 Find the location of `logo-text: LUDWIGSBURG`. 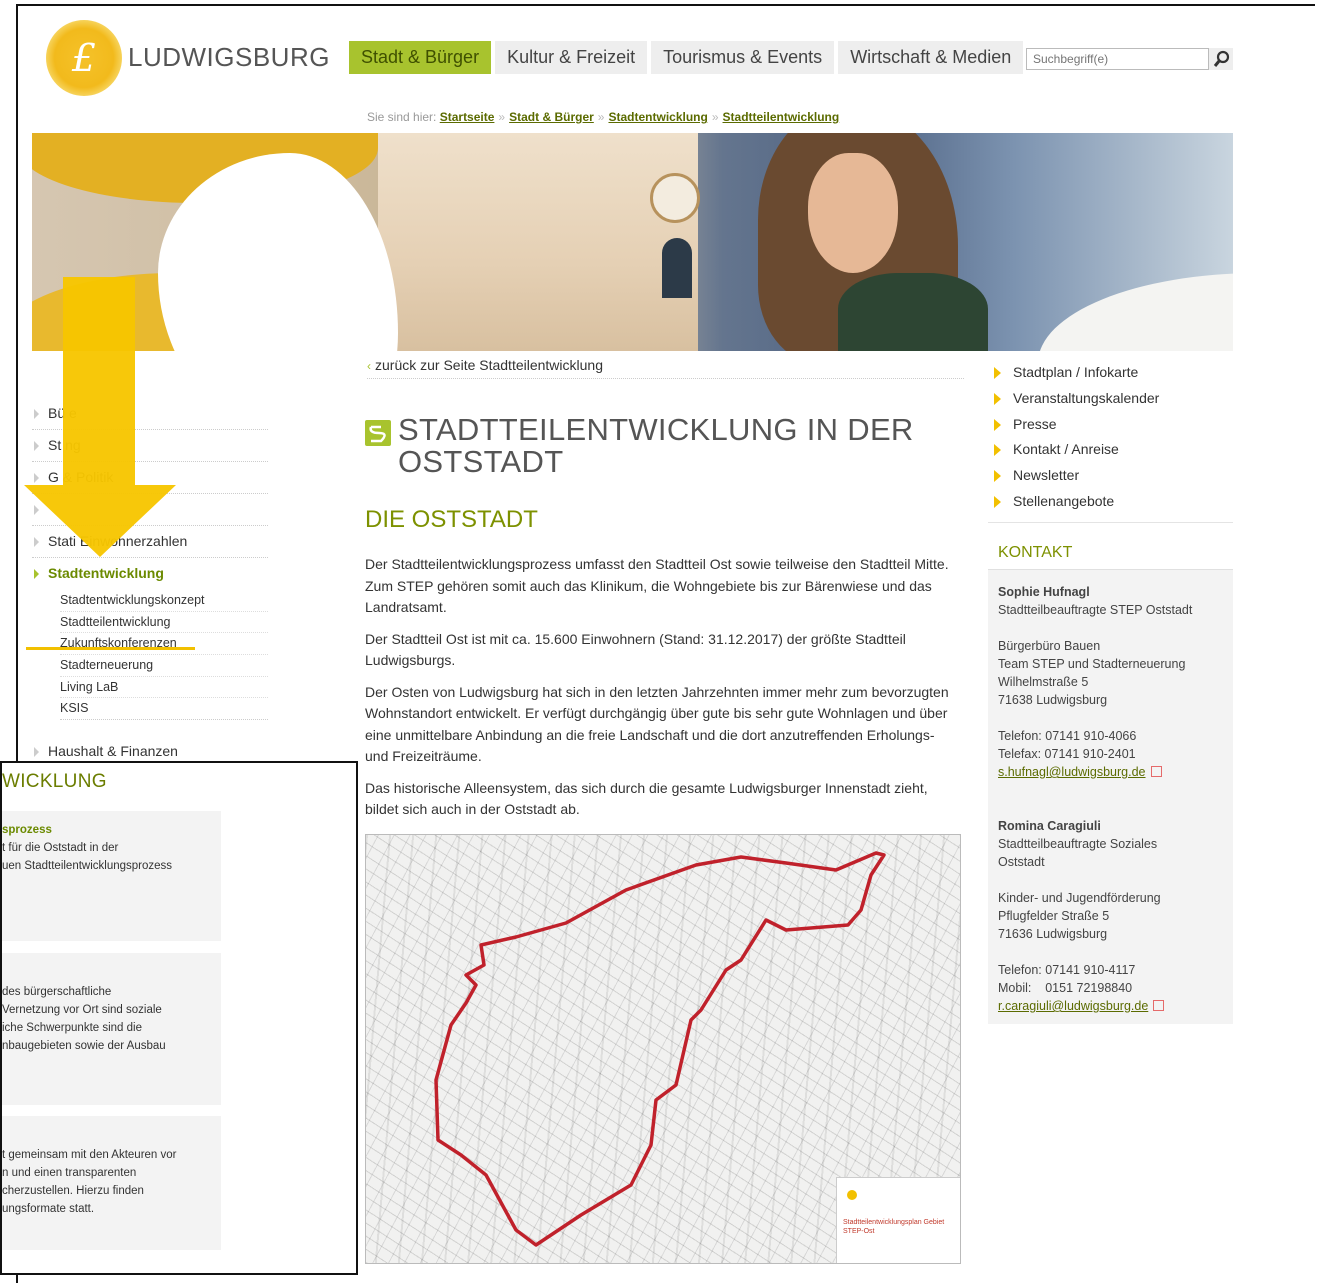

logo-text: LUDWIGSBURG is located at coordinates (229, 57).